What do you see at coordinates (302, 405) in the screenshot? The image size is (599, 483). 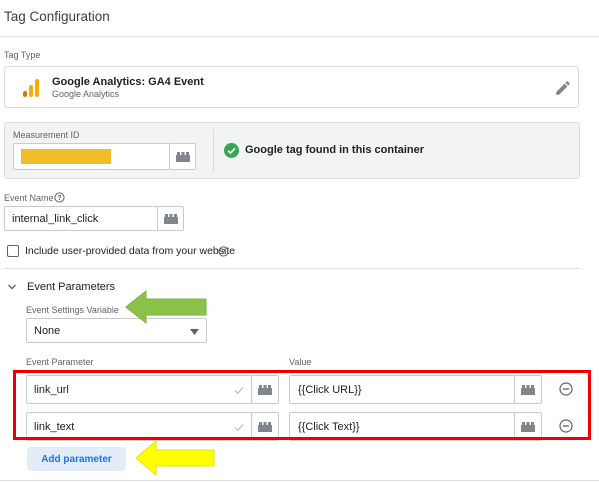 I see `red-highlight-annotation` at bounding box center [302, 405].